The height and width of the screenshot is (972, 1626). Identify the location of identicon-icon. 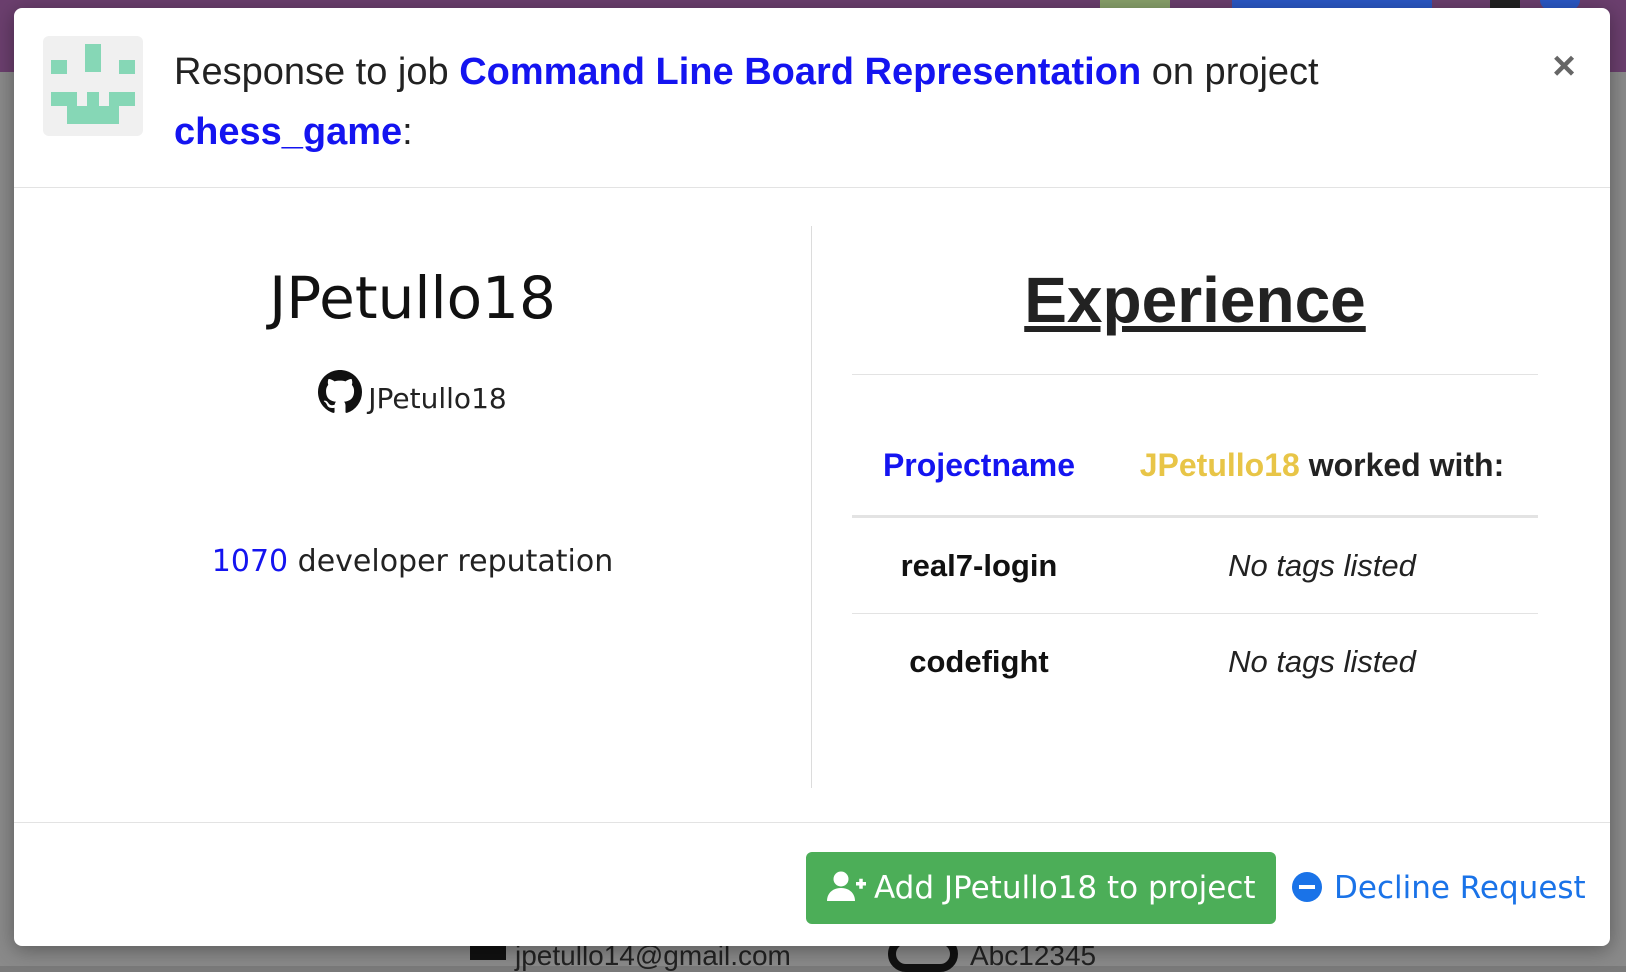
(93, 84).